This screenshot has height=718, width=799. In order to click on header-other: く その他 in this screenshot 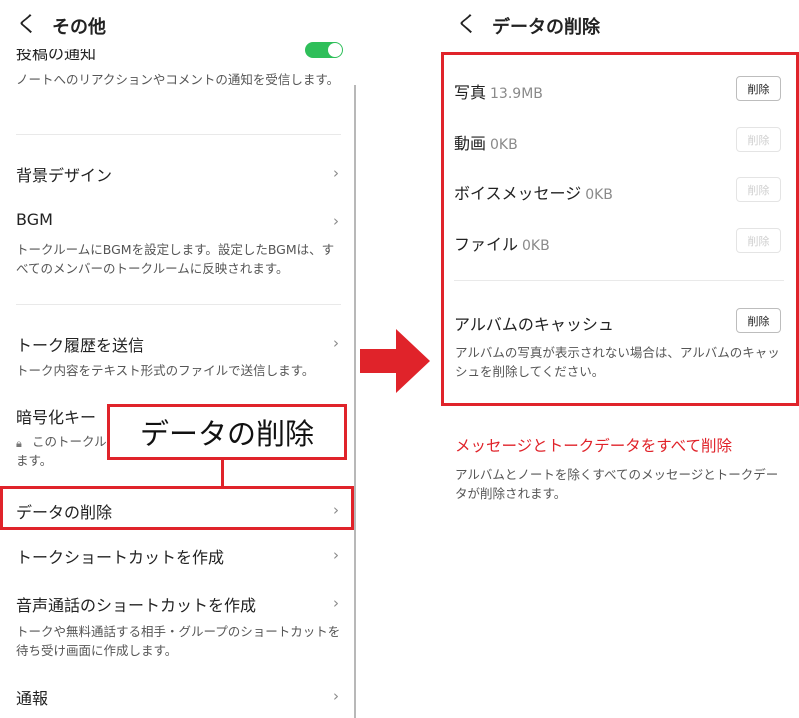, I will do `click(61, 26)`.